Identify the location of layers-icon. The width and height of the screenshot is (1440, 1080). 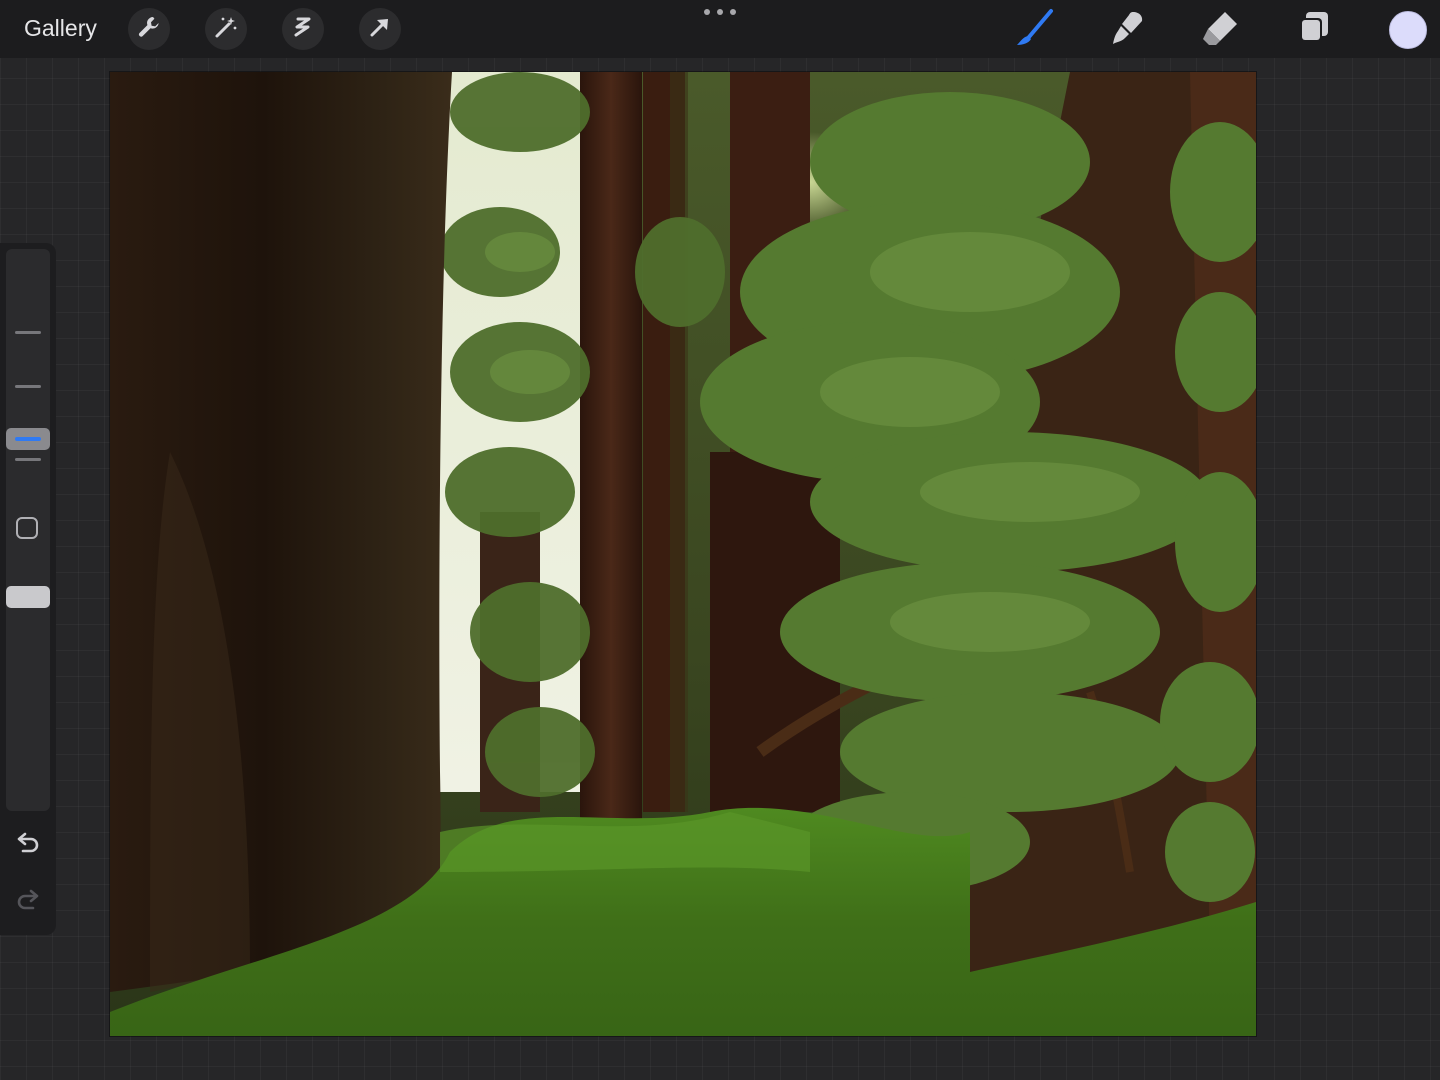
(1314, 30).